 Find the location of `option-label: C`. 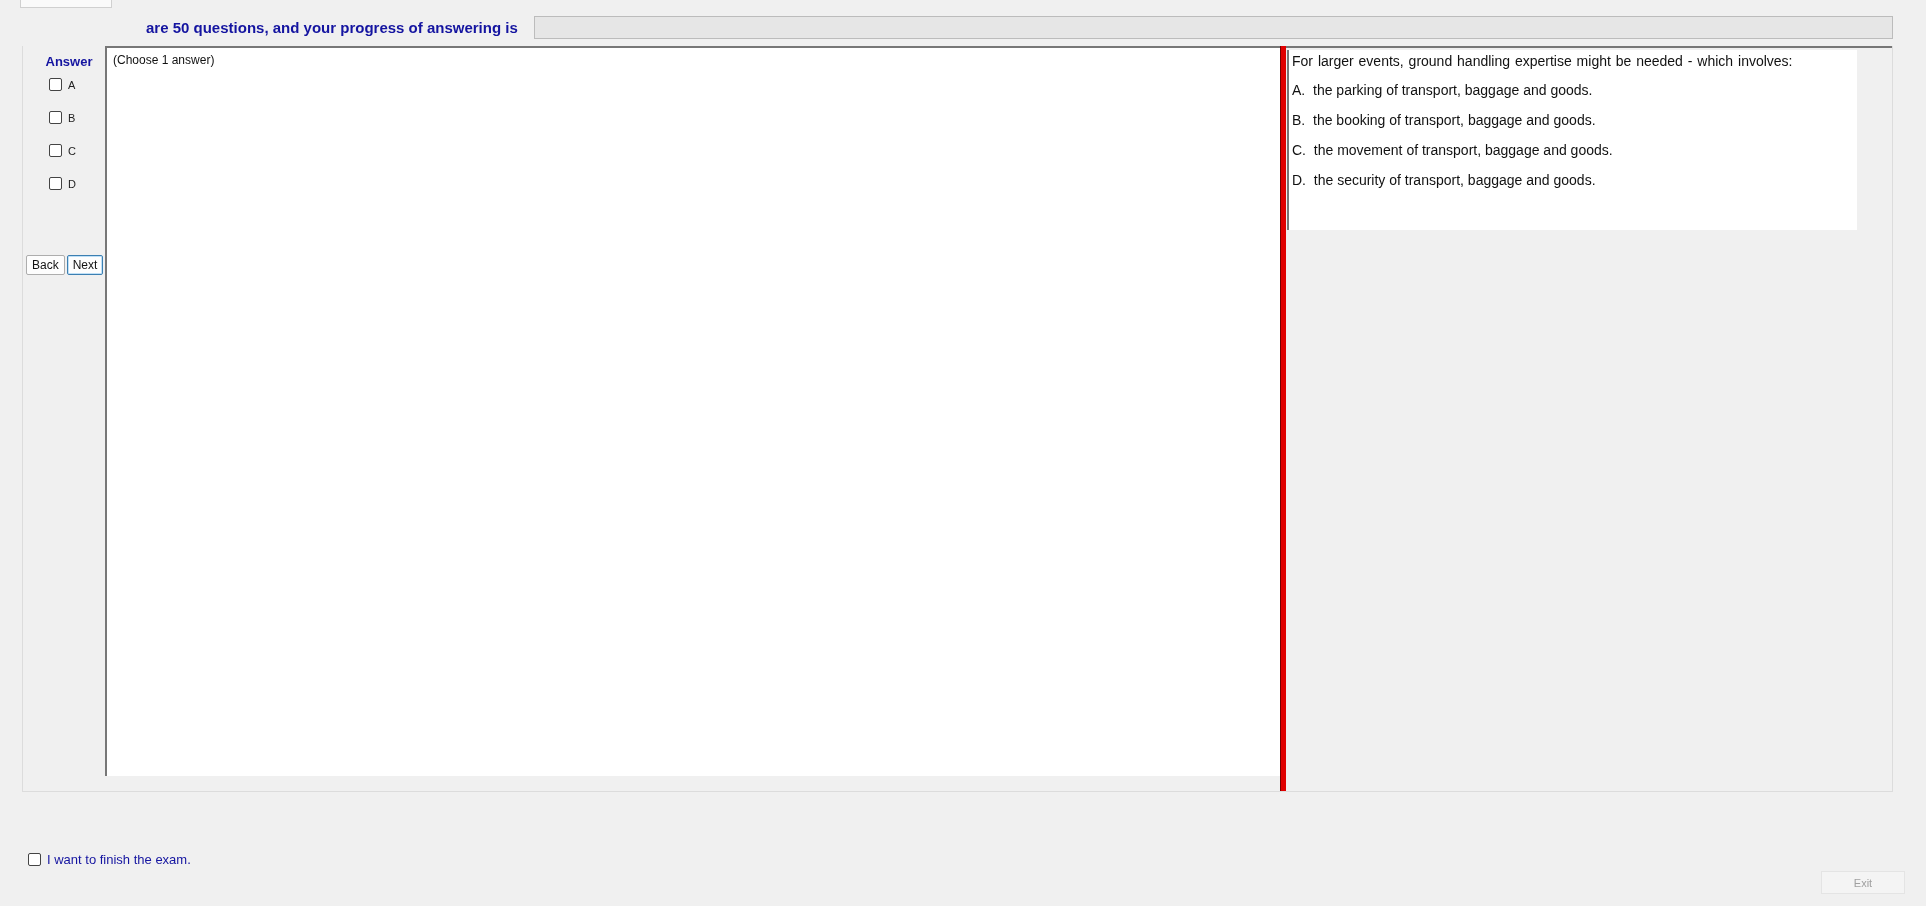

option-label: C is located at coordinates (72, 150).